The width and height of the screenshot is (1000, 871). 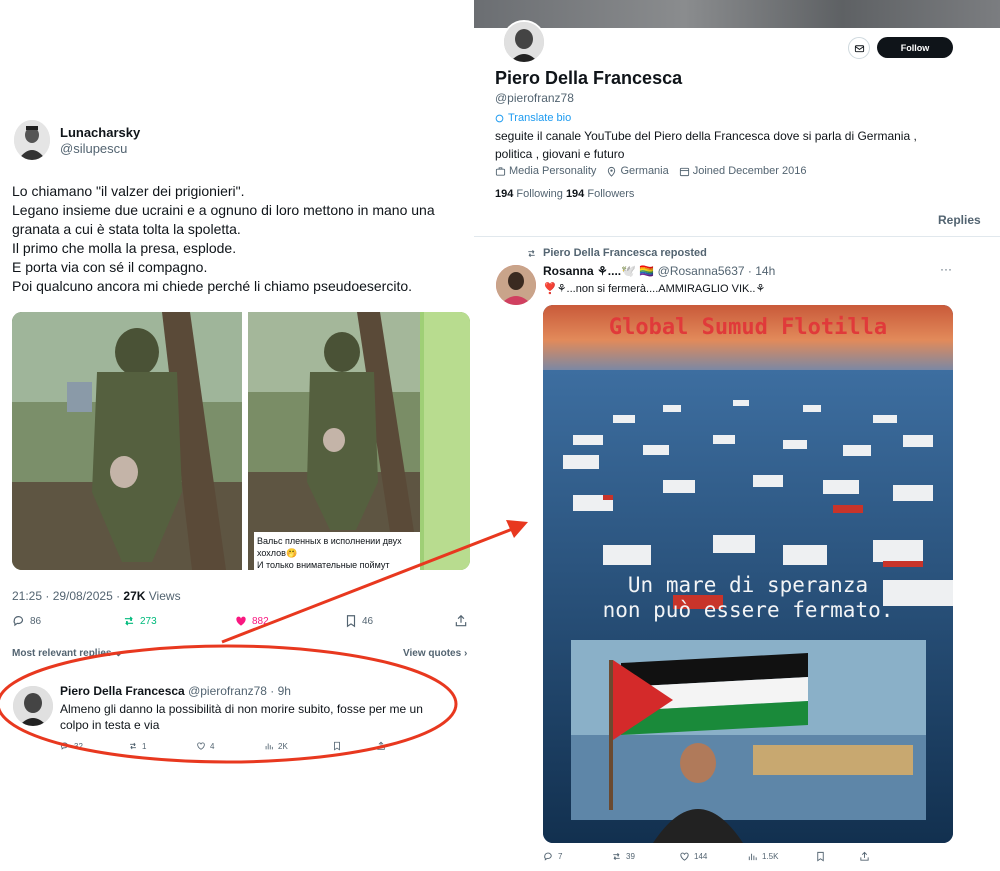 I want to click on slogan-line: non può essere fermato., so click(x=748, y=610).